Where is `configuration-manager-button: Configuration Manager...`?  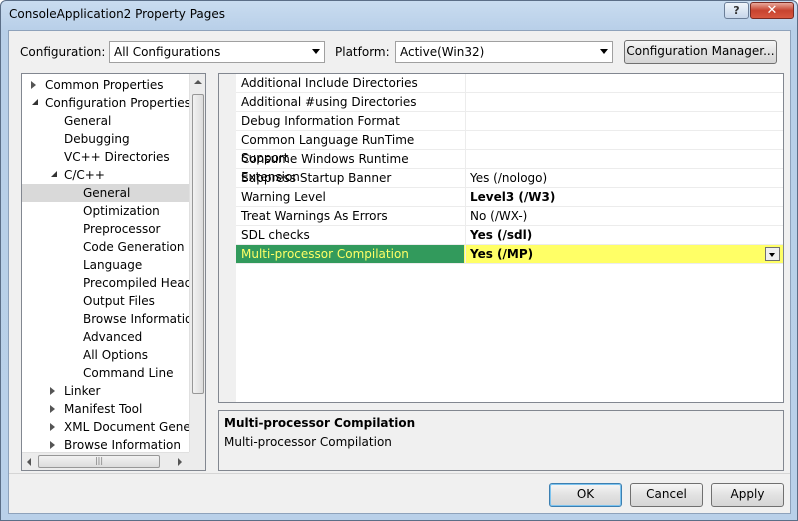
configuration-manager-button: Configuration Manager... is located at coordinates (700, 52).